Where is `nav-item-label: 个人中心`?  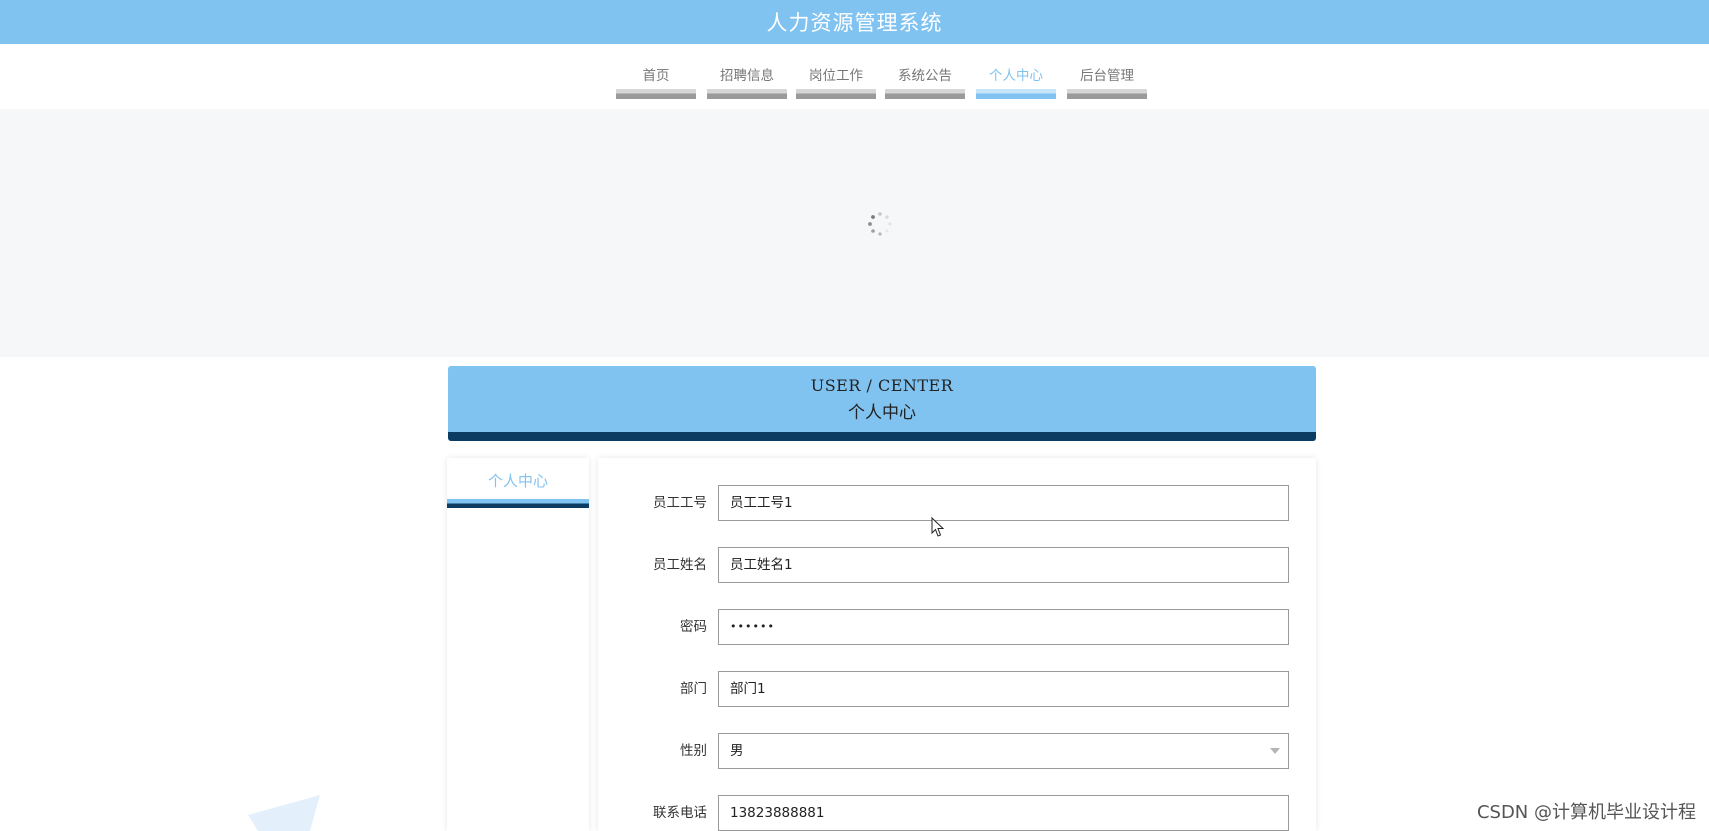 nav-item-label: 个人中心 is located at coordinates (1016, 76).